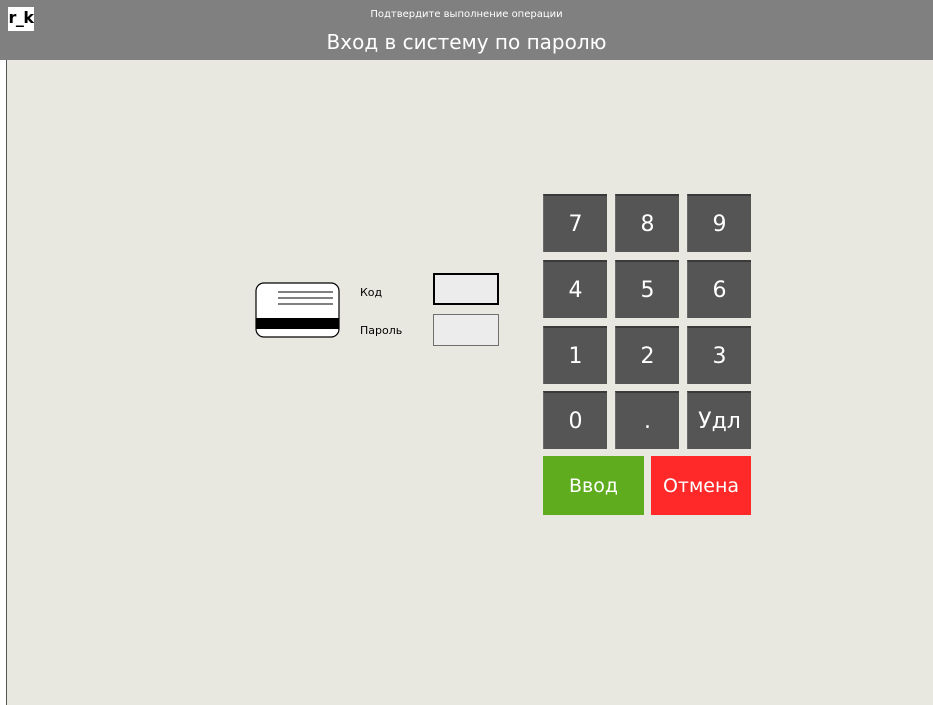  What do you see at coordinates (297, 310) in the screenshot?
I see `magnetic-card-icon` at bounding box center [297, 310].